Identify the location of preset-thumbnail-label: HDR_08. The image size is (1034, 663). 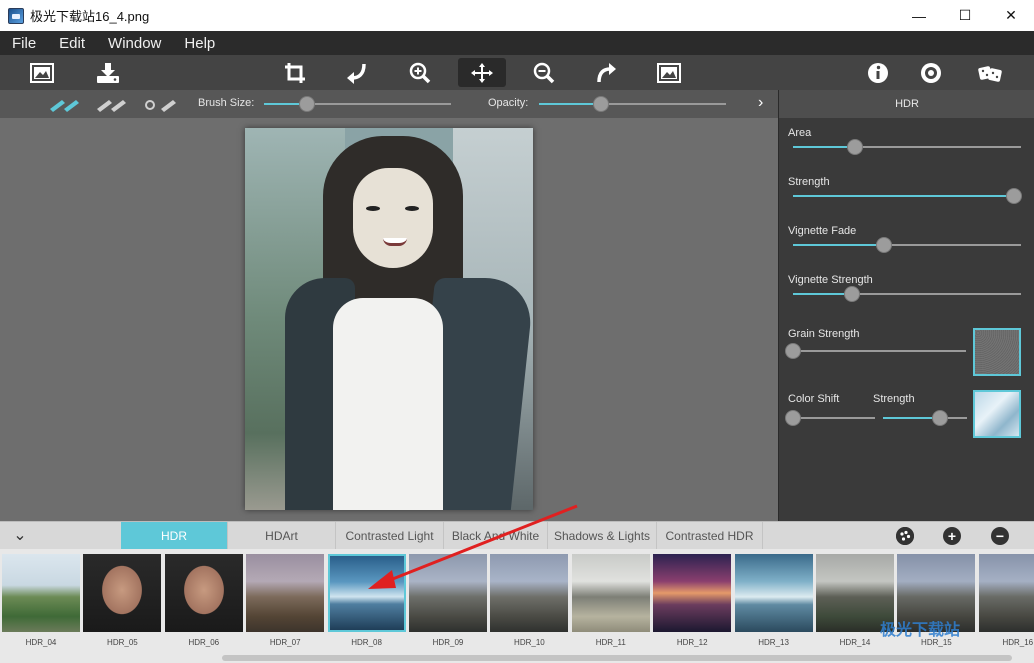
(366, 642).